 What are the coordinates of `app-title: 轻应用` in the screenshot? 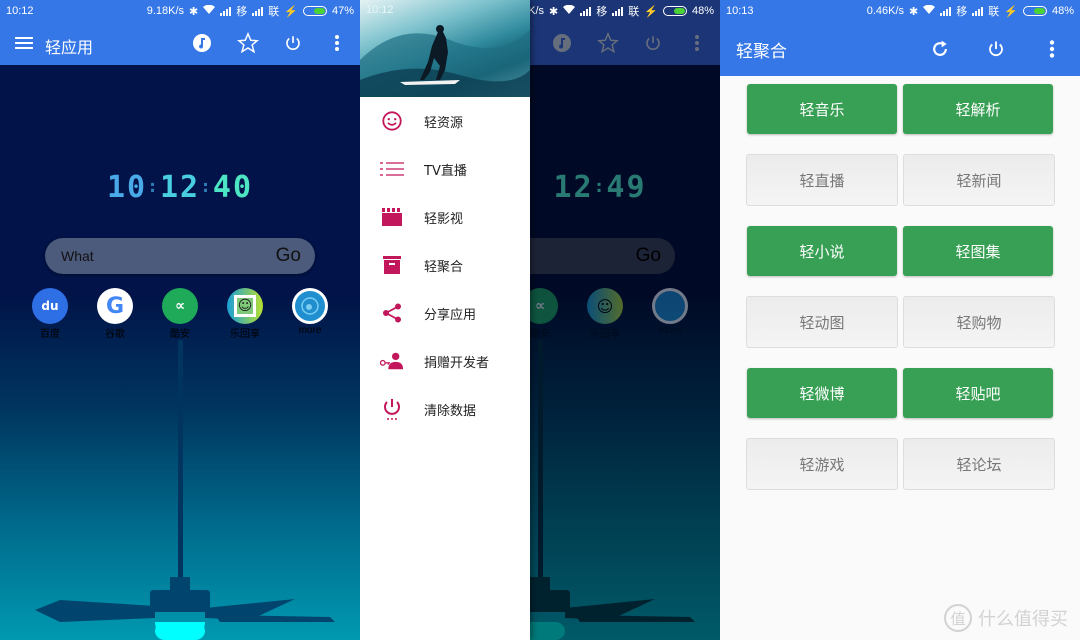 It's located at (69, 47).